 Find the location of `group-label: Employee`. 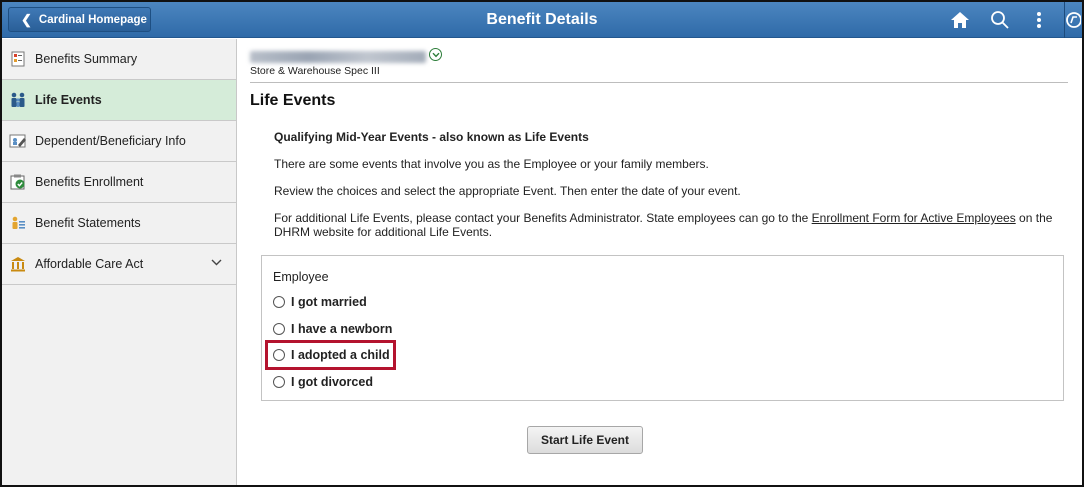

group-label: Employee is located at coordinates (301, 277).